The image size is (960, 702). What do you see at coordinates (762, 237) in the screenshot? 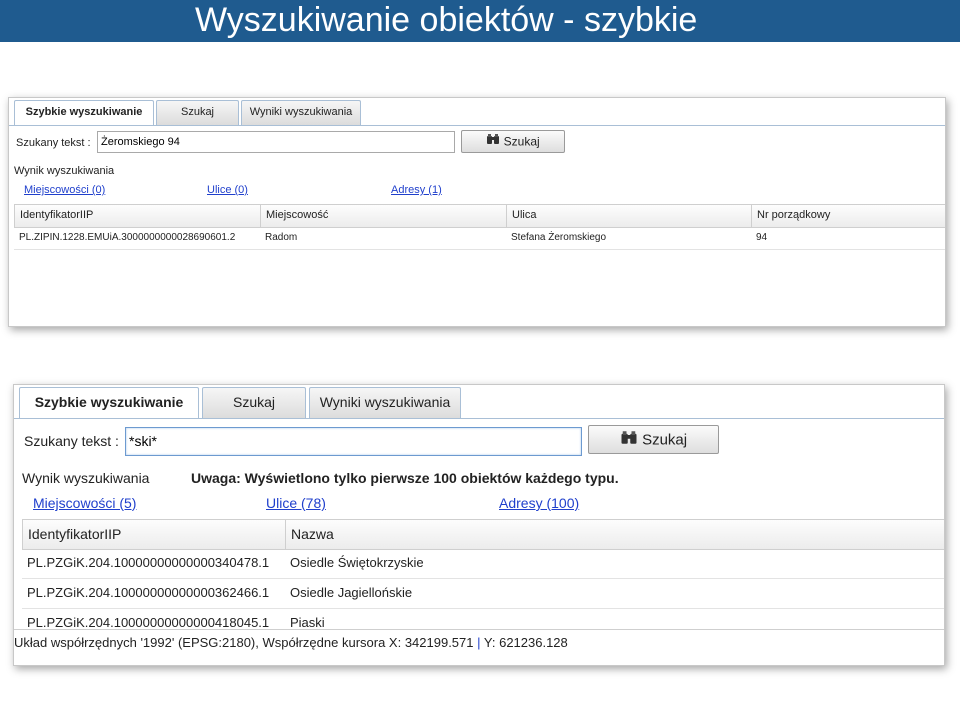
I see `cell-number: 94` at bounding box center [762, 237].